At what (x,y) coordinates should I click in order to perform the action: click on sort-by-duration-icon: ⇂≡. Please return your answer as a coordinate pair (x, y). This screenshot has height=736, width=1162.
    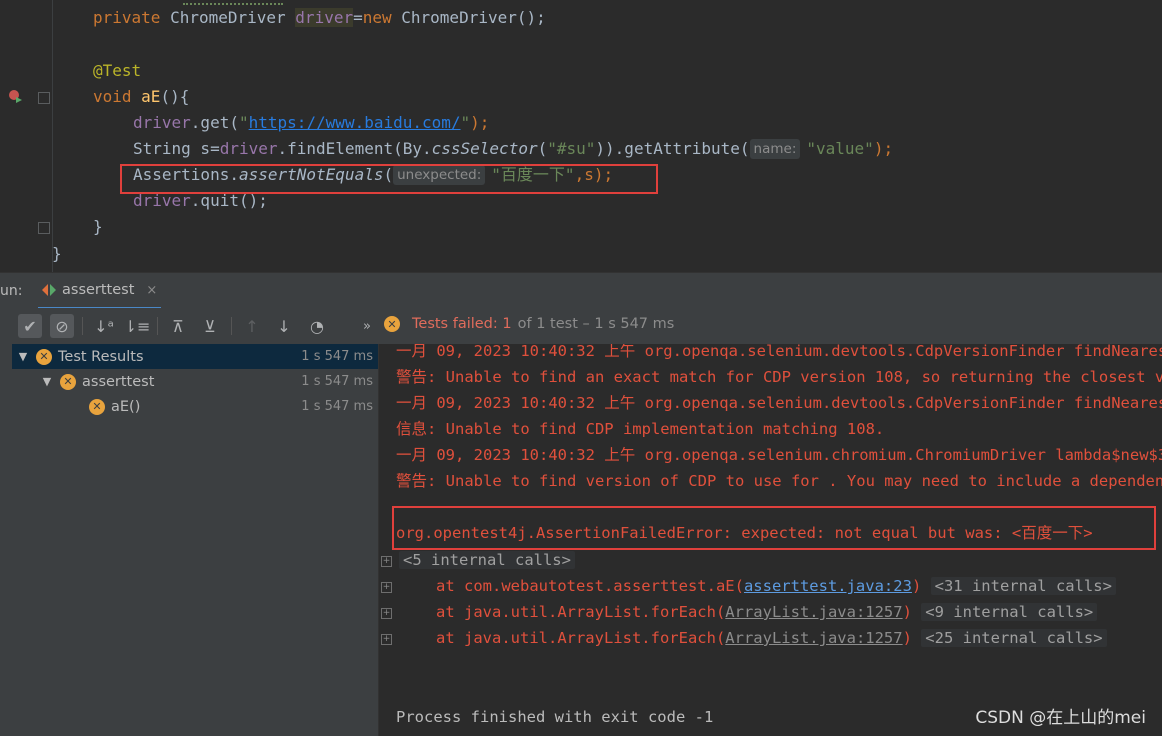
    Looking at the image, I should click on (137, 326).